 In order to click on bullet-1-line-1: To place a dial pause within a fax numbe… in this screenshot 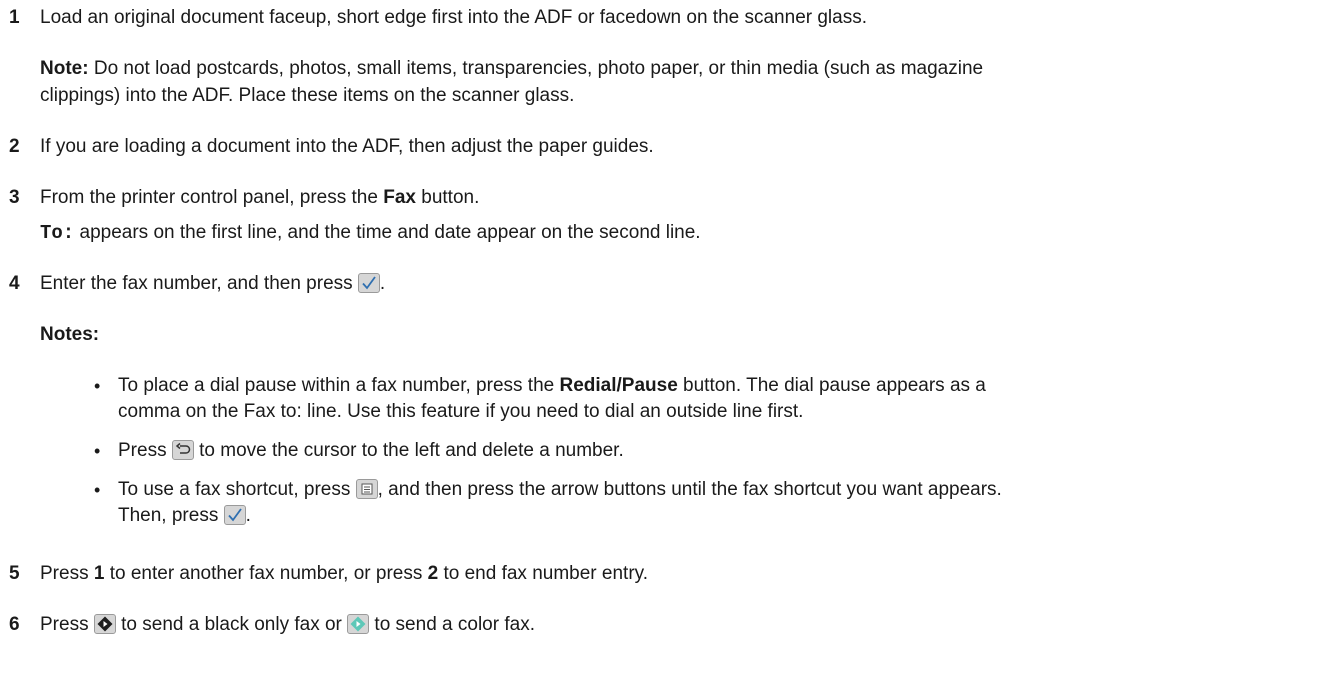, I will do `click(552, 386)`.